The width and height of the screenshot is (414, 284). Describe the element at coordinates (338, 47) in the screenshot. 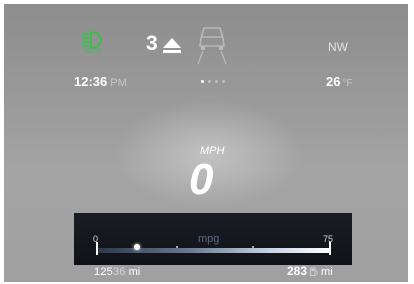

I see `compass-heading: NW` at that location.